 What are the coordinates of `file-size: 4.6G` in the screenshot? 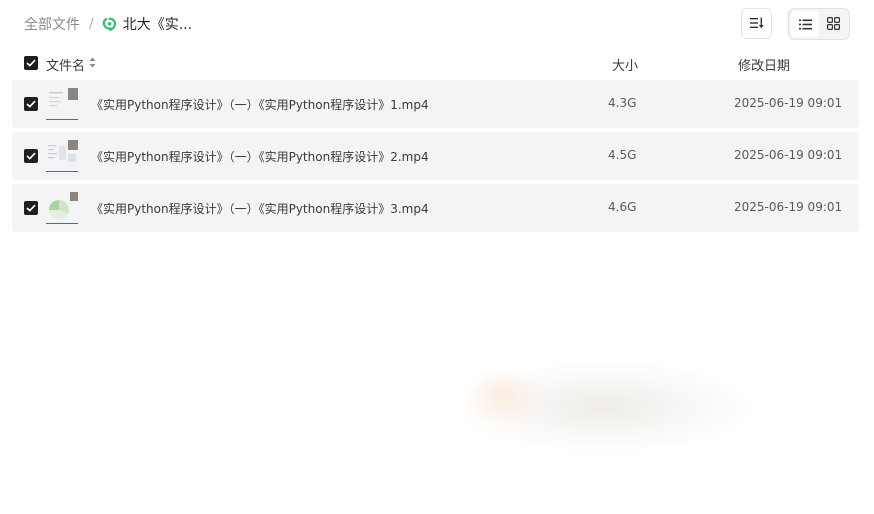 It's located at (622, 207).